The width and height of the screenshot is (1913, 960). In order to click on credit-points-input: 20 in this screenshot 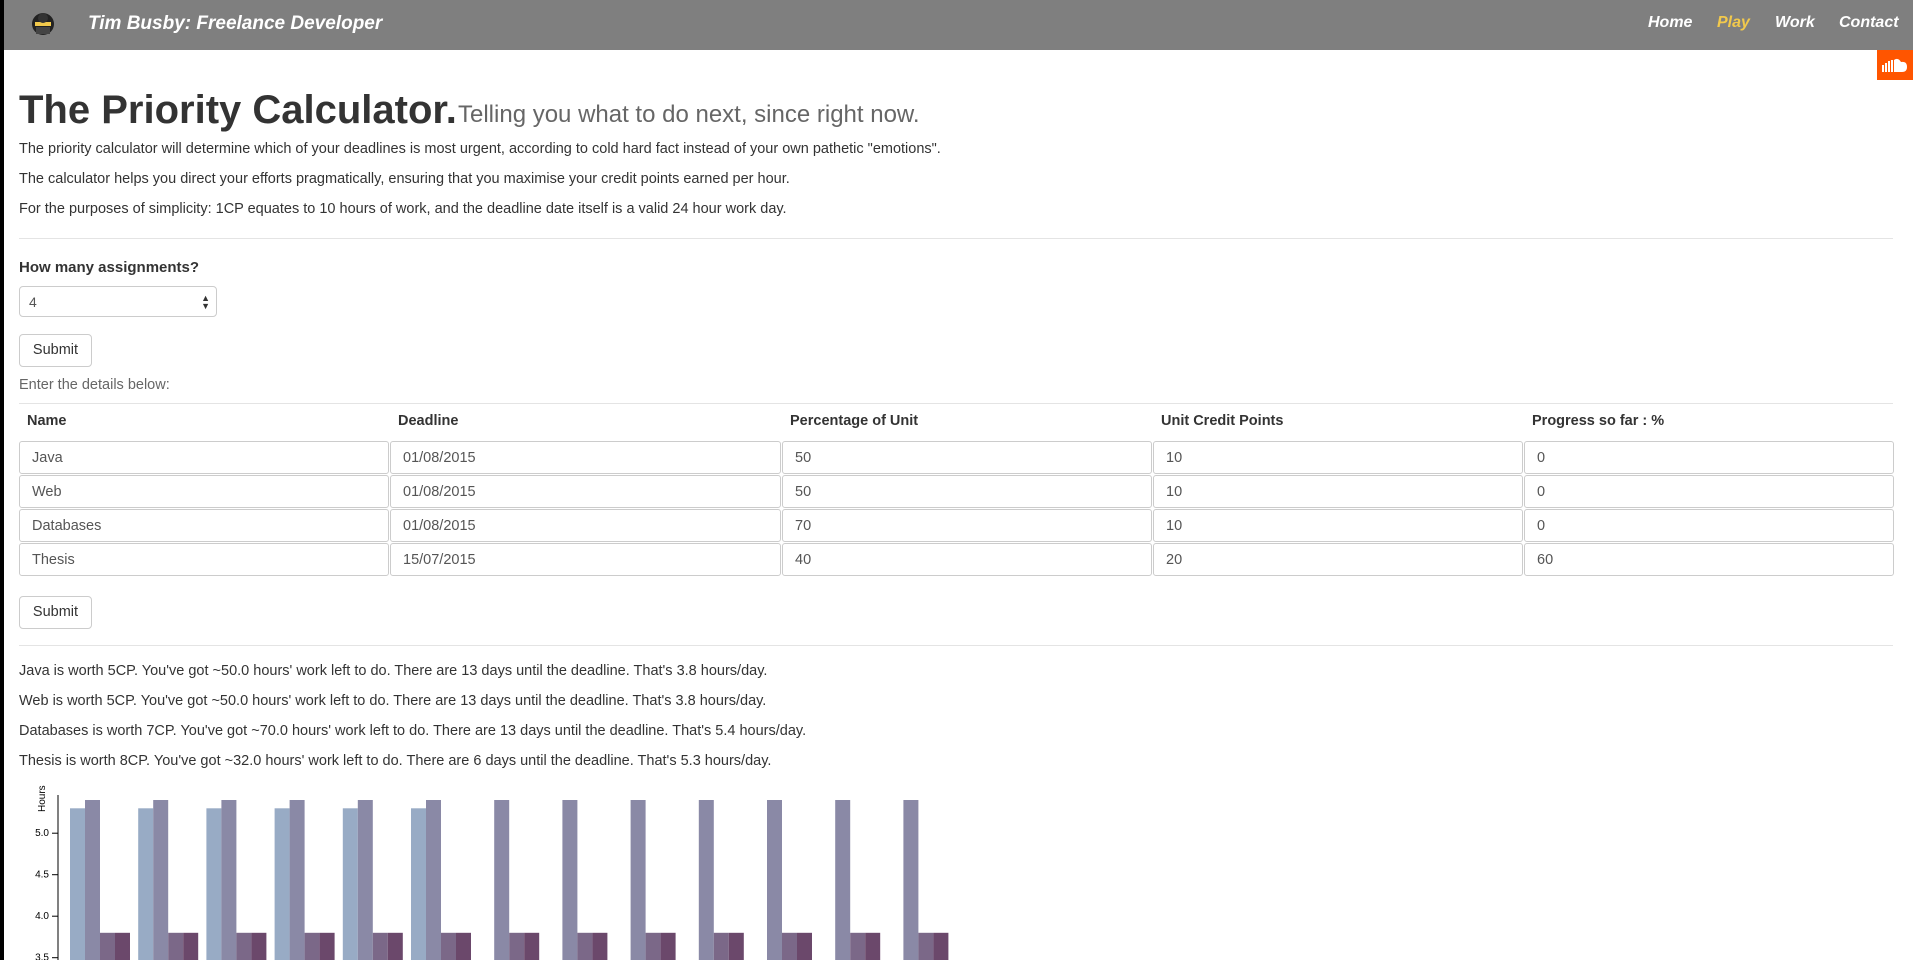, I will do `click(1338, 559)`.